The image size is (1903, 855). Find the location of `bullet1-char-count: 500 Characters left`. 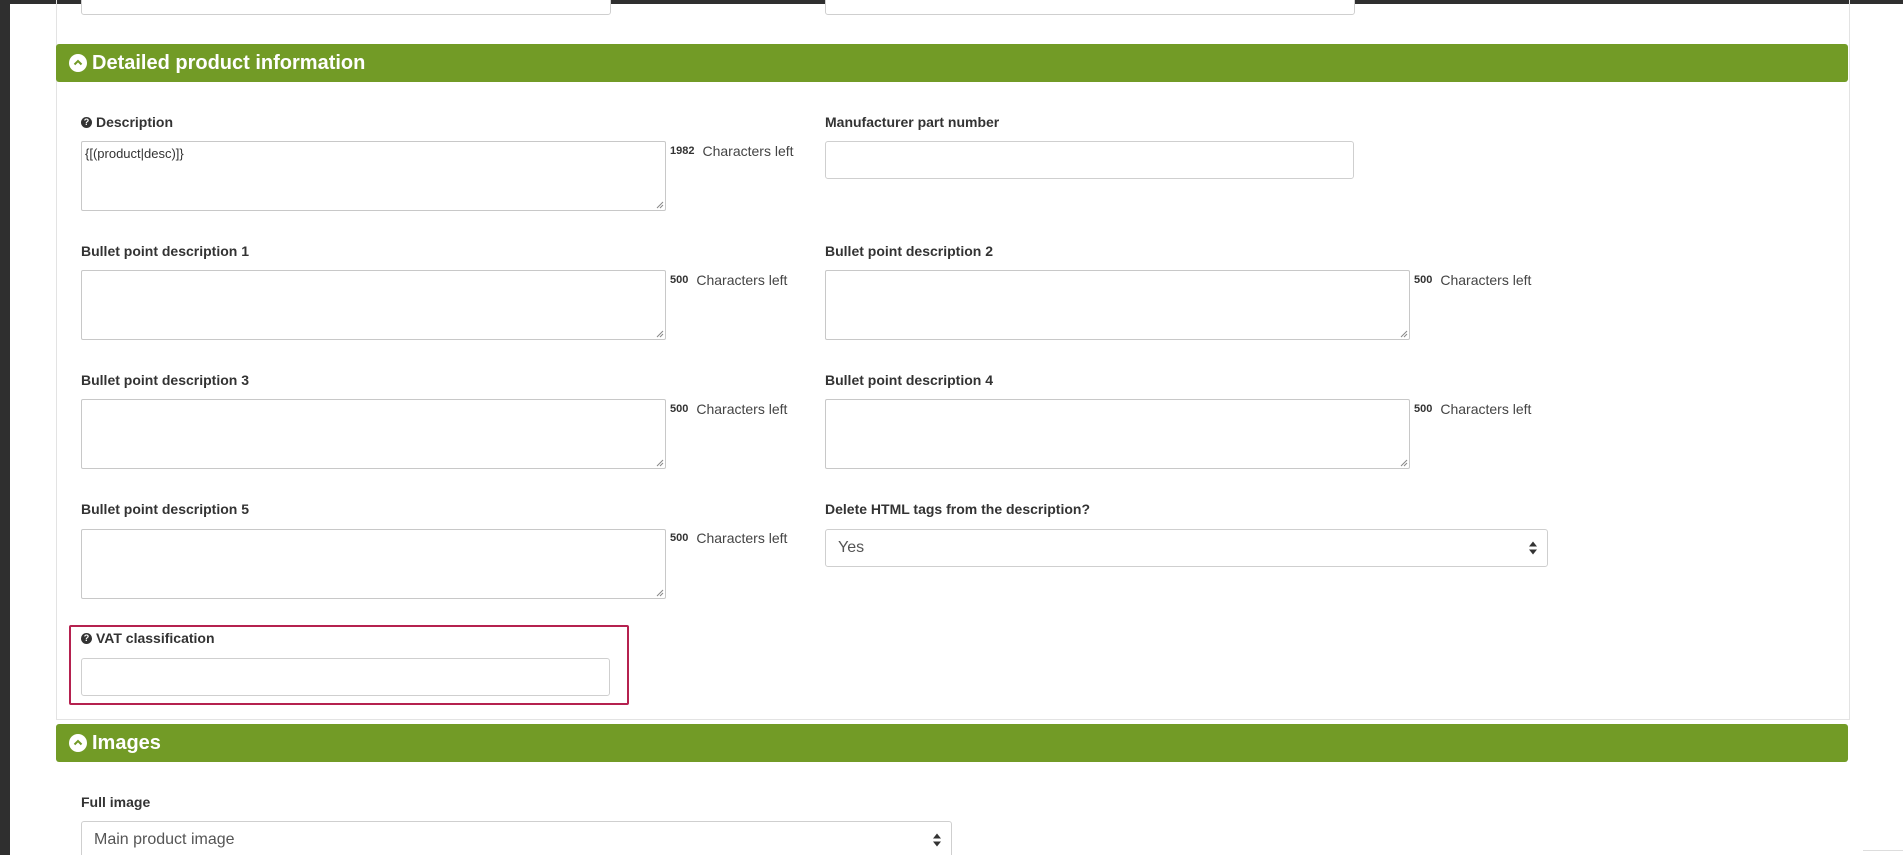

bullet1-char-count: 500 Characters left is located at coordinates (728, 280).